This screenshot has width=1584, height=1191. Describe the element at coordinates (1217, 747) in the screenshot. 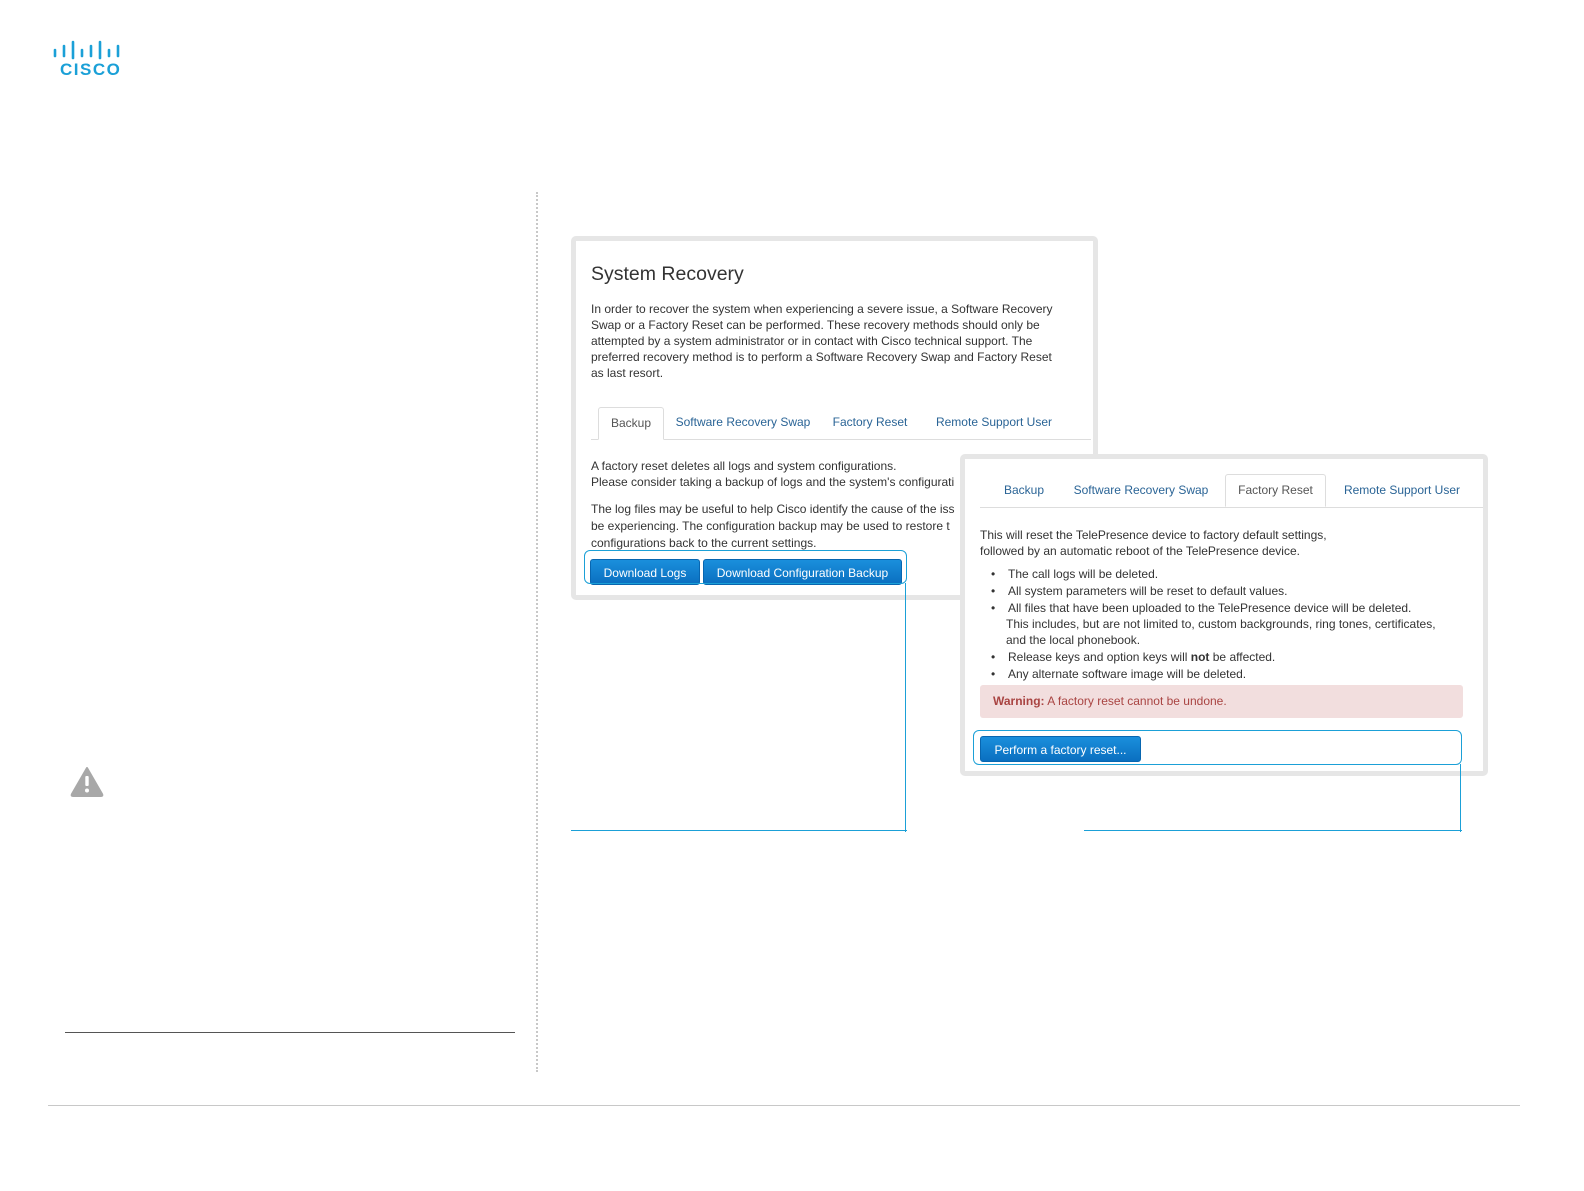

I see `factory-reset-button-highlight` at that location.